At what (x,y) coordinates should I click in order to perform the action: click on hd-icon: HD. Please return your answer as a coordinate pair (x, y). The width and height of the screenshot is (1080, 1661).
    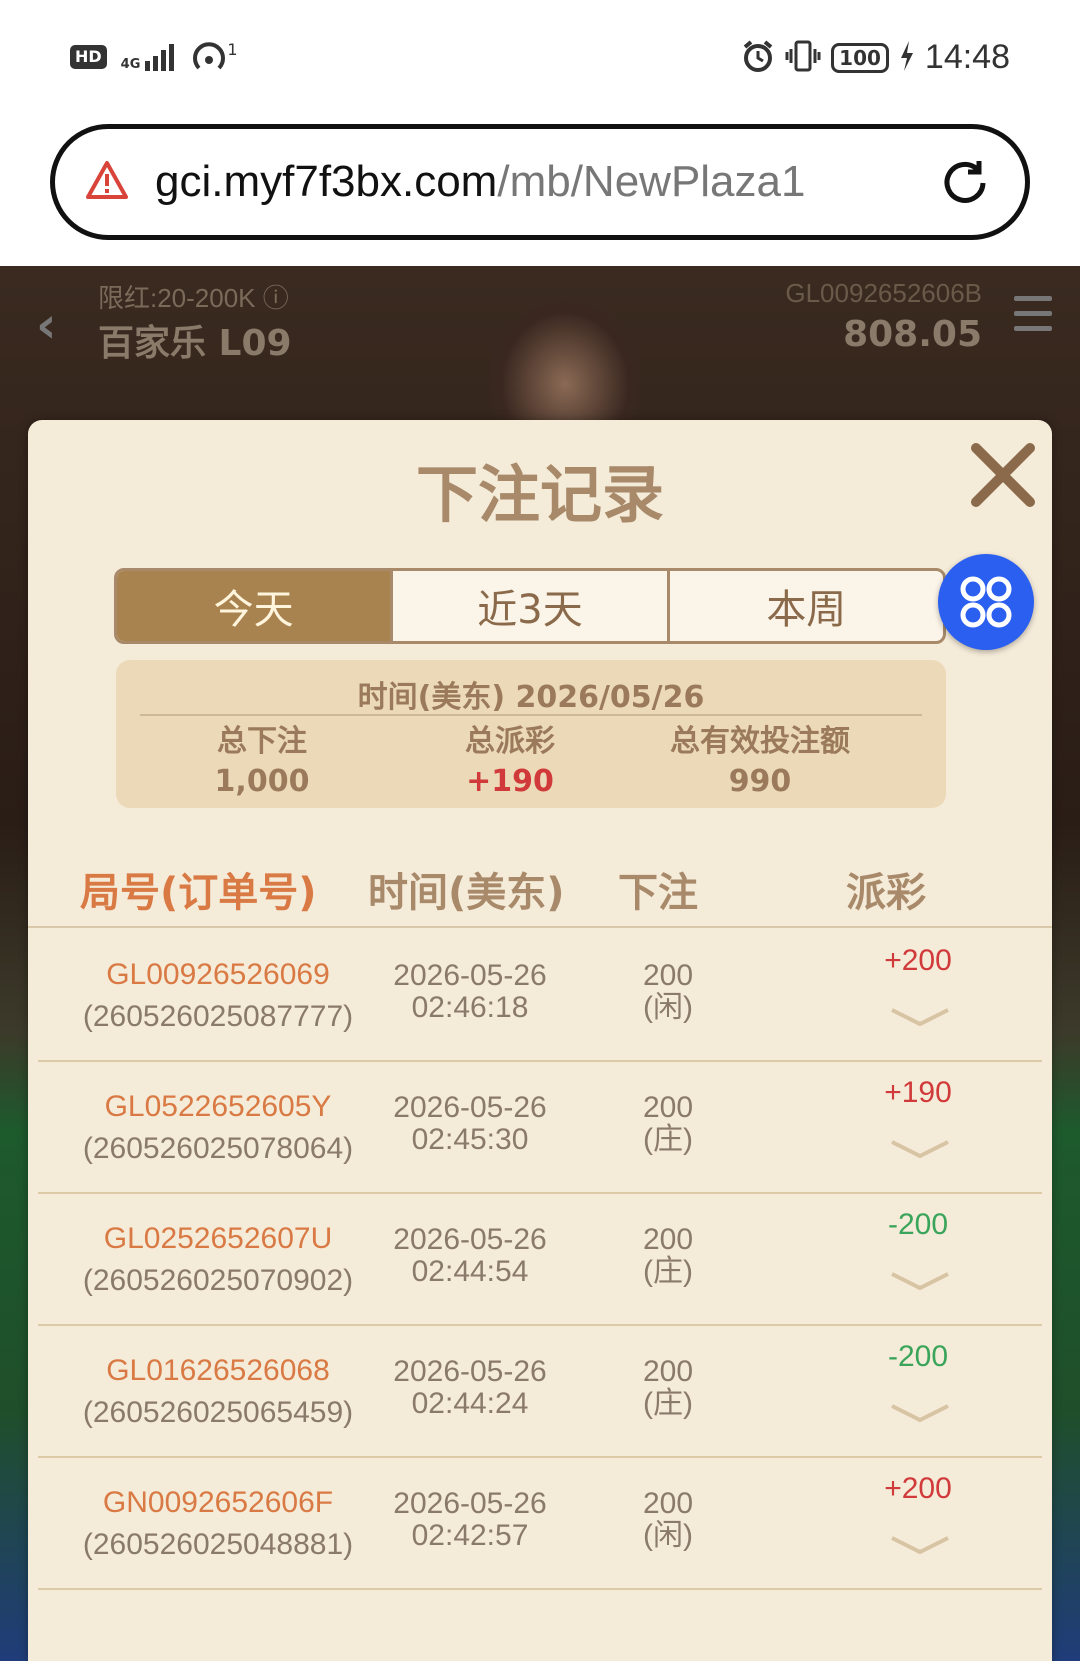
    Looking at the image, I should click on (88, 57).